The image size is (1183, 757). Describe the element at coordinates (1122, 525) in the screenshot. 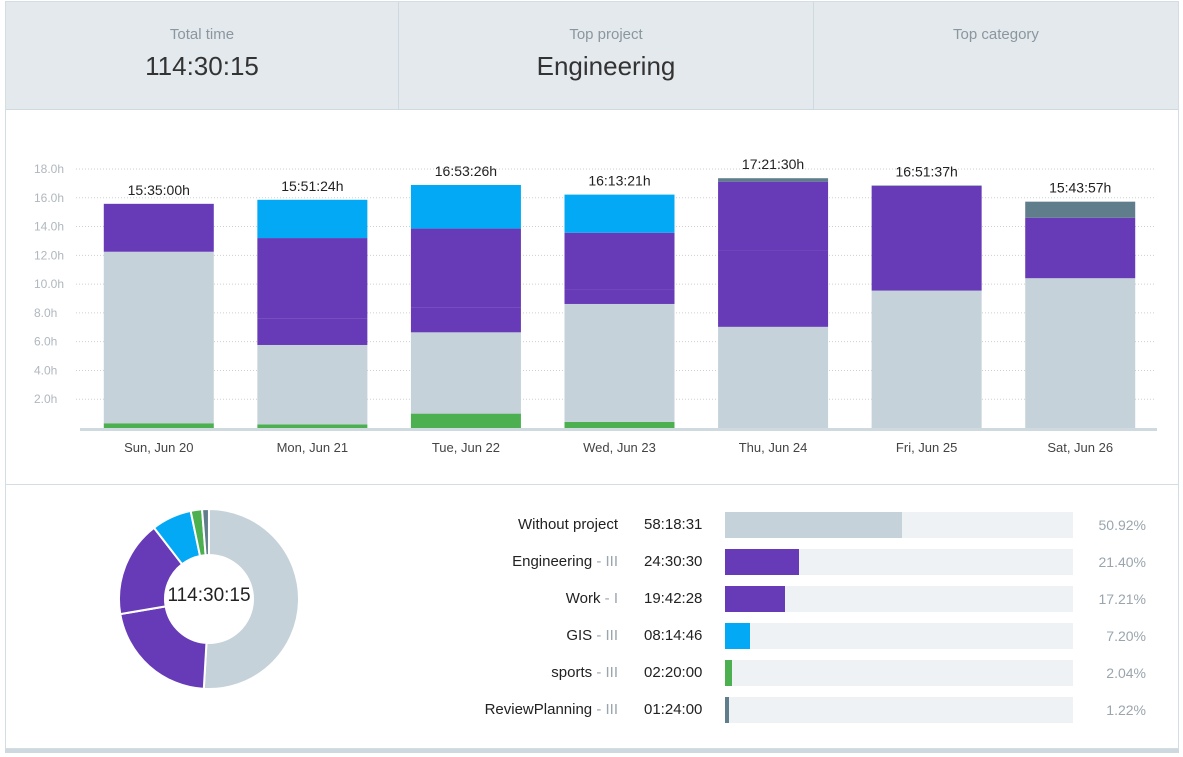

I see `project-percent: 50.92%` at that location.